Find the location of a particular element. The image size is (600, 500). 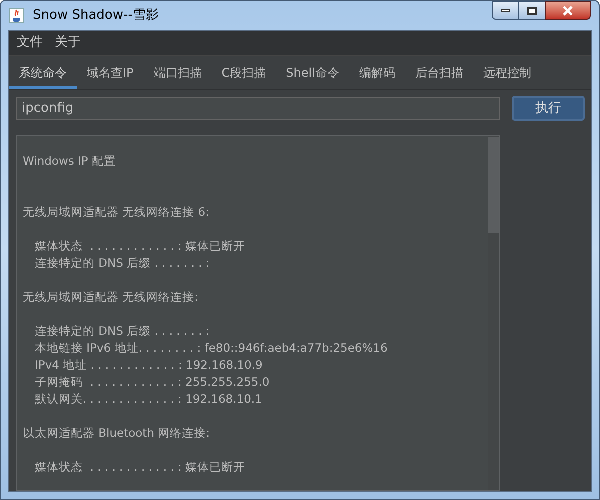

command-field: ipconfig is located at coordinates (258, 108).